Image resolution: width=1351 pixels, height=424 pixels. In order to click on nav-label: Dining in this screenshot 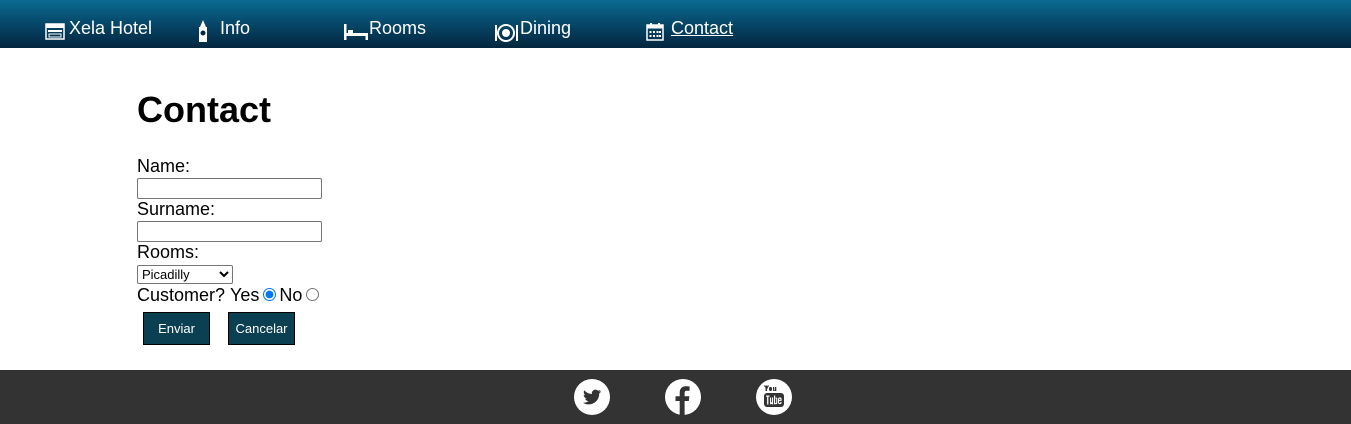, I will do `click(546, 28)`.